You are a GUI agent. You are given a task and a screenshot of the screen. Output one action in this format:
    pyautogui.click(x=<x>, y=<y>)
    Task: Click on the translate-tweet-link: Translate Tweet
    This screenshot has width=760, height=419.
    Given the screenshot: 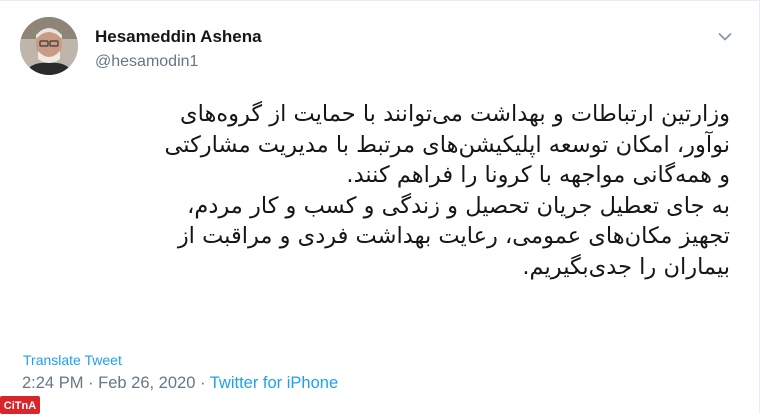 What is the action you would take?
    pyautogui.click(x=72, y=360)
    